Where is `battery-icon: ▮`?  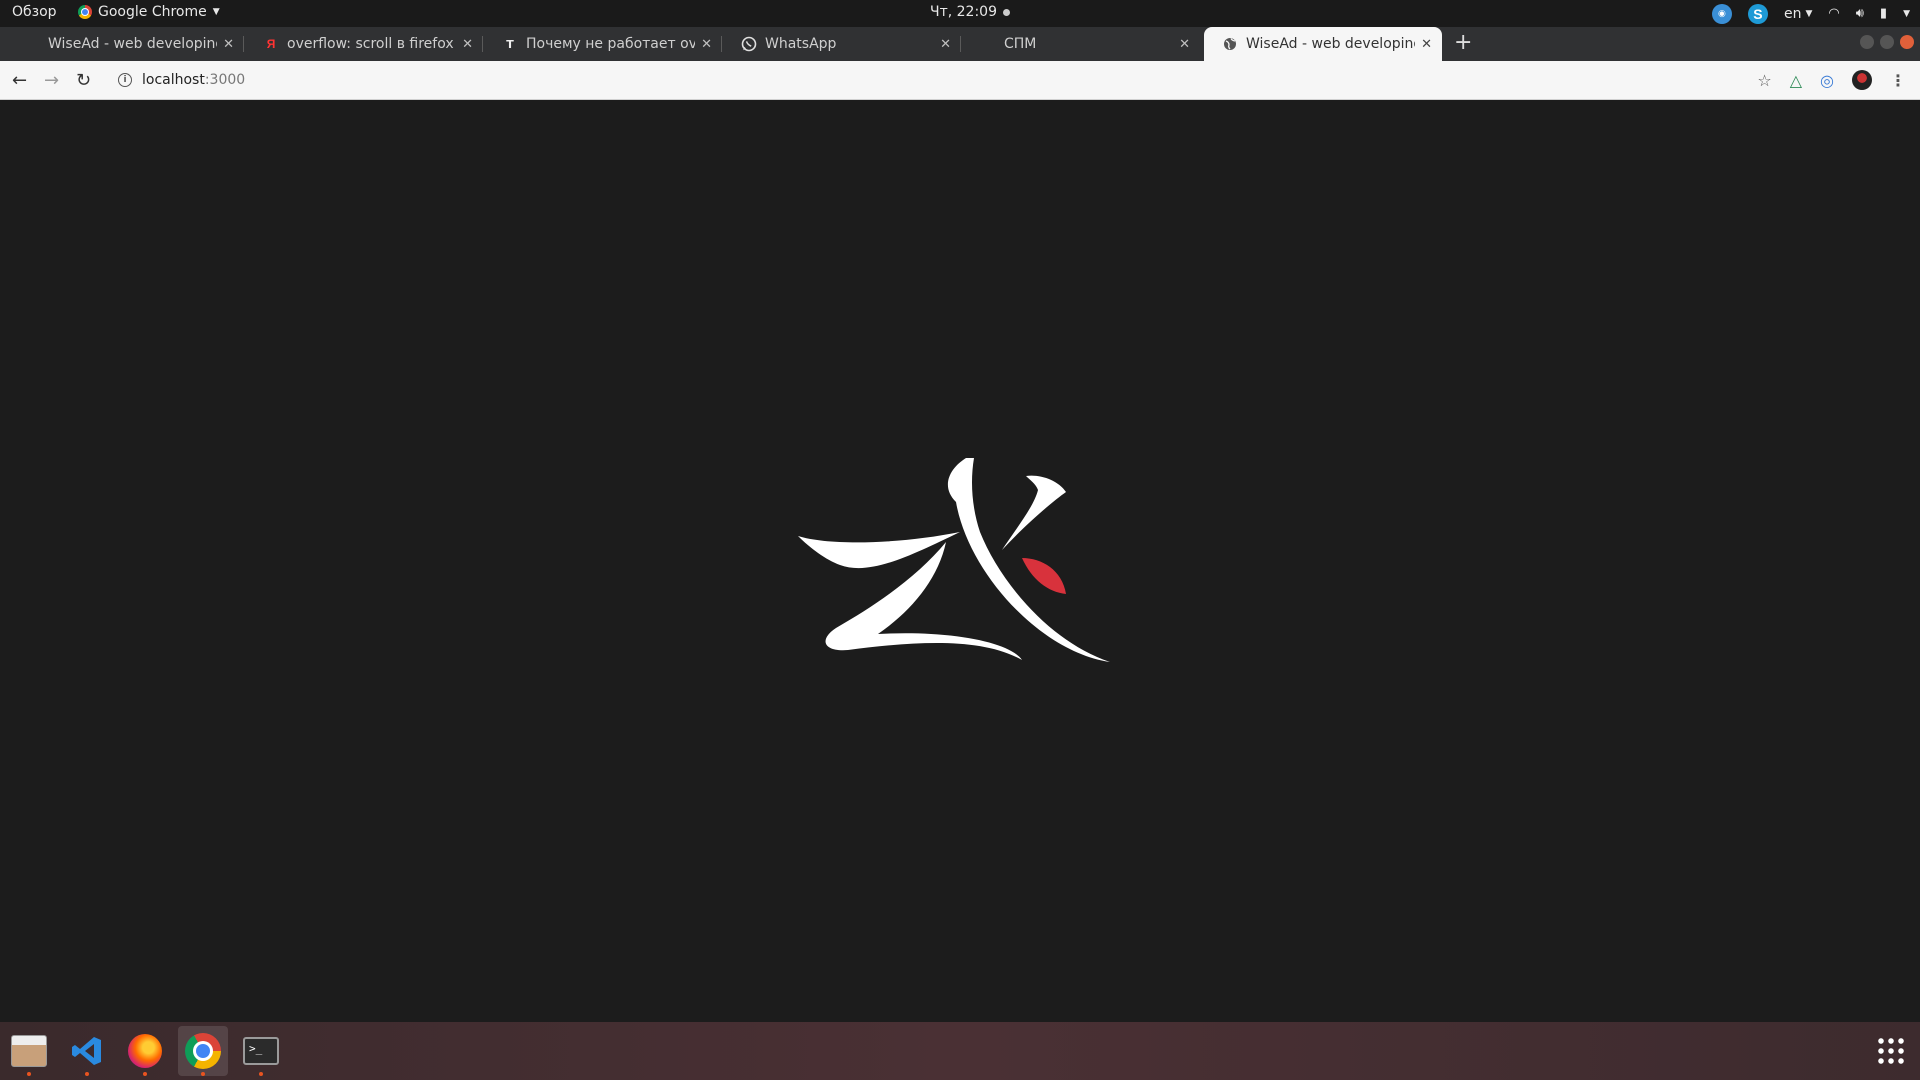
battery-icon: ▮ is located at coordinates (1883, 13).